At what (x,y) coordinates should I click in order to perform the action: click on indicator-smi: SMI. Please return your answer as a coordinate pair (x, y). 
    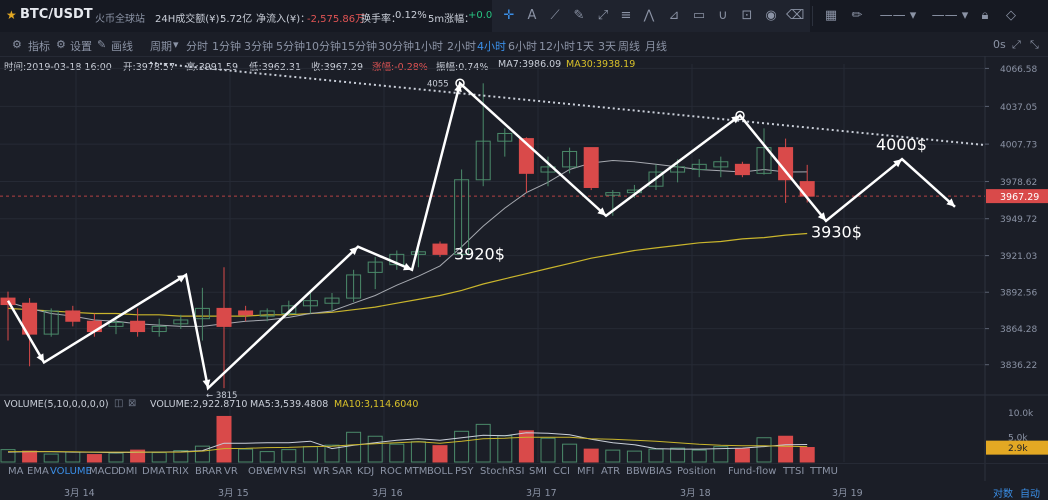
    Looking at the image, I should click on (538, 471).